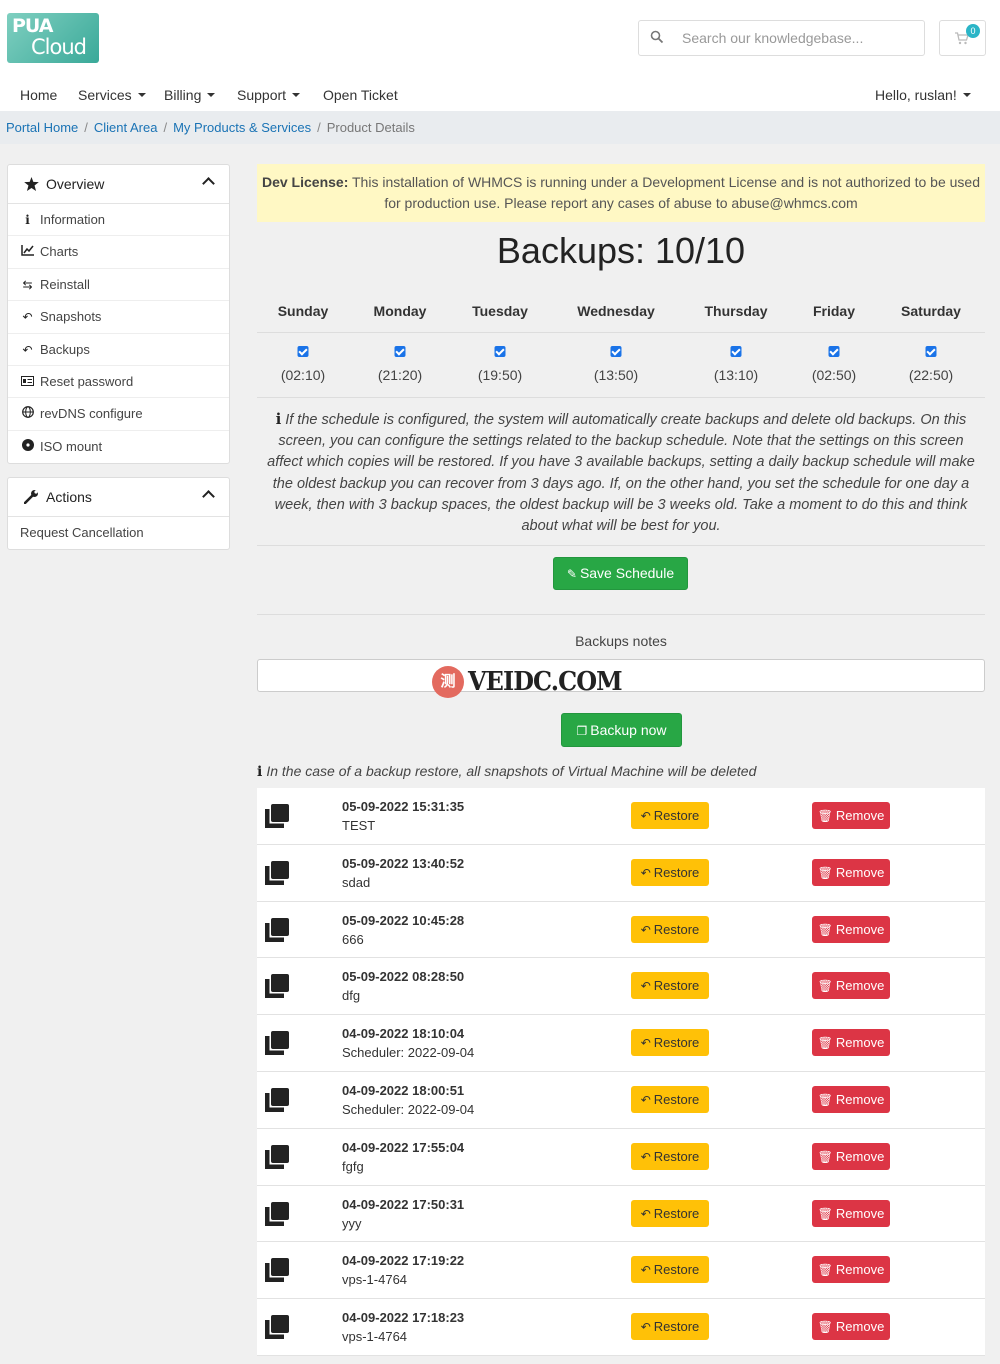 This screenshot has width=1000, height=1364. I want to click on site-header: PUA Cloud 0, so click(500, 39).